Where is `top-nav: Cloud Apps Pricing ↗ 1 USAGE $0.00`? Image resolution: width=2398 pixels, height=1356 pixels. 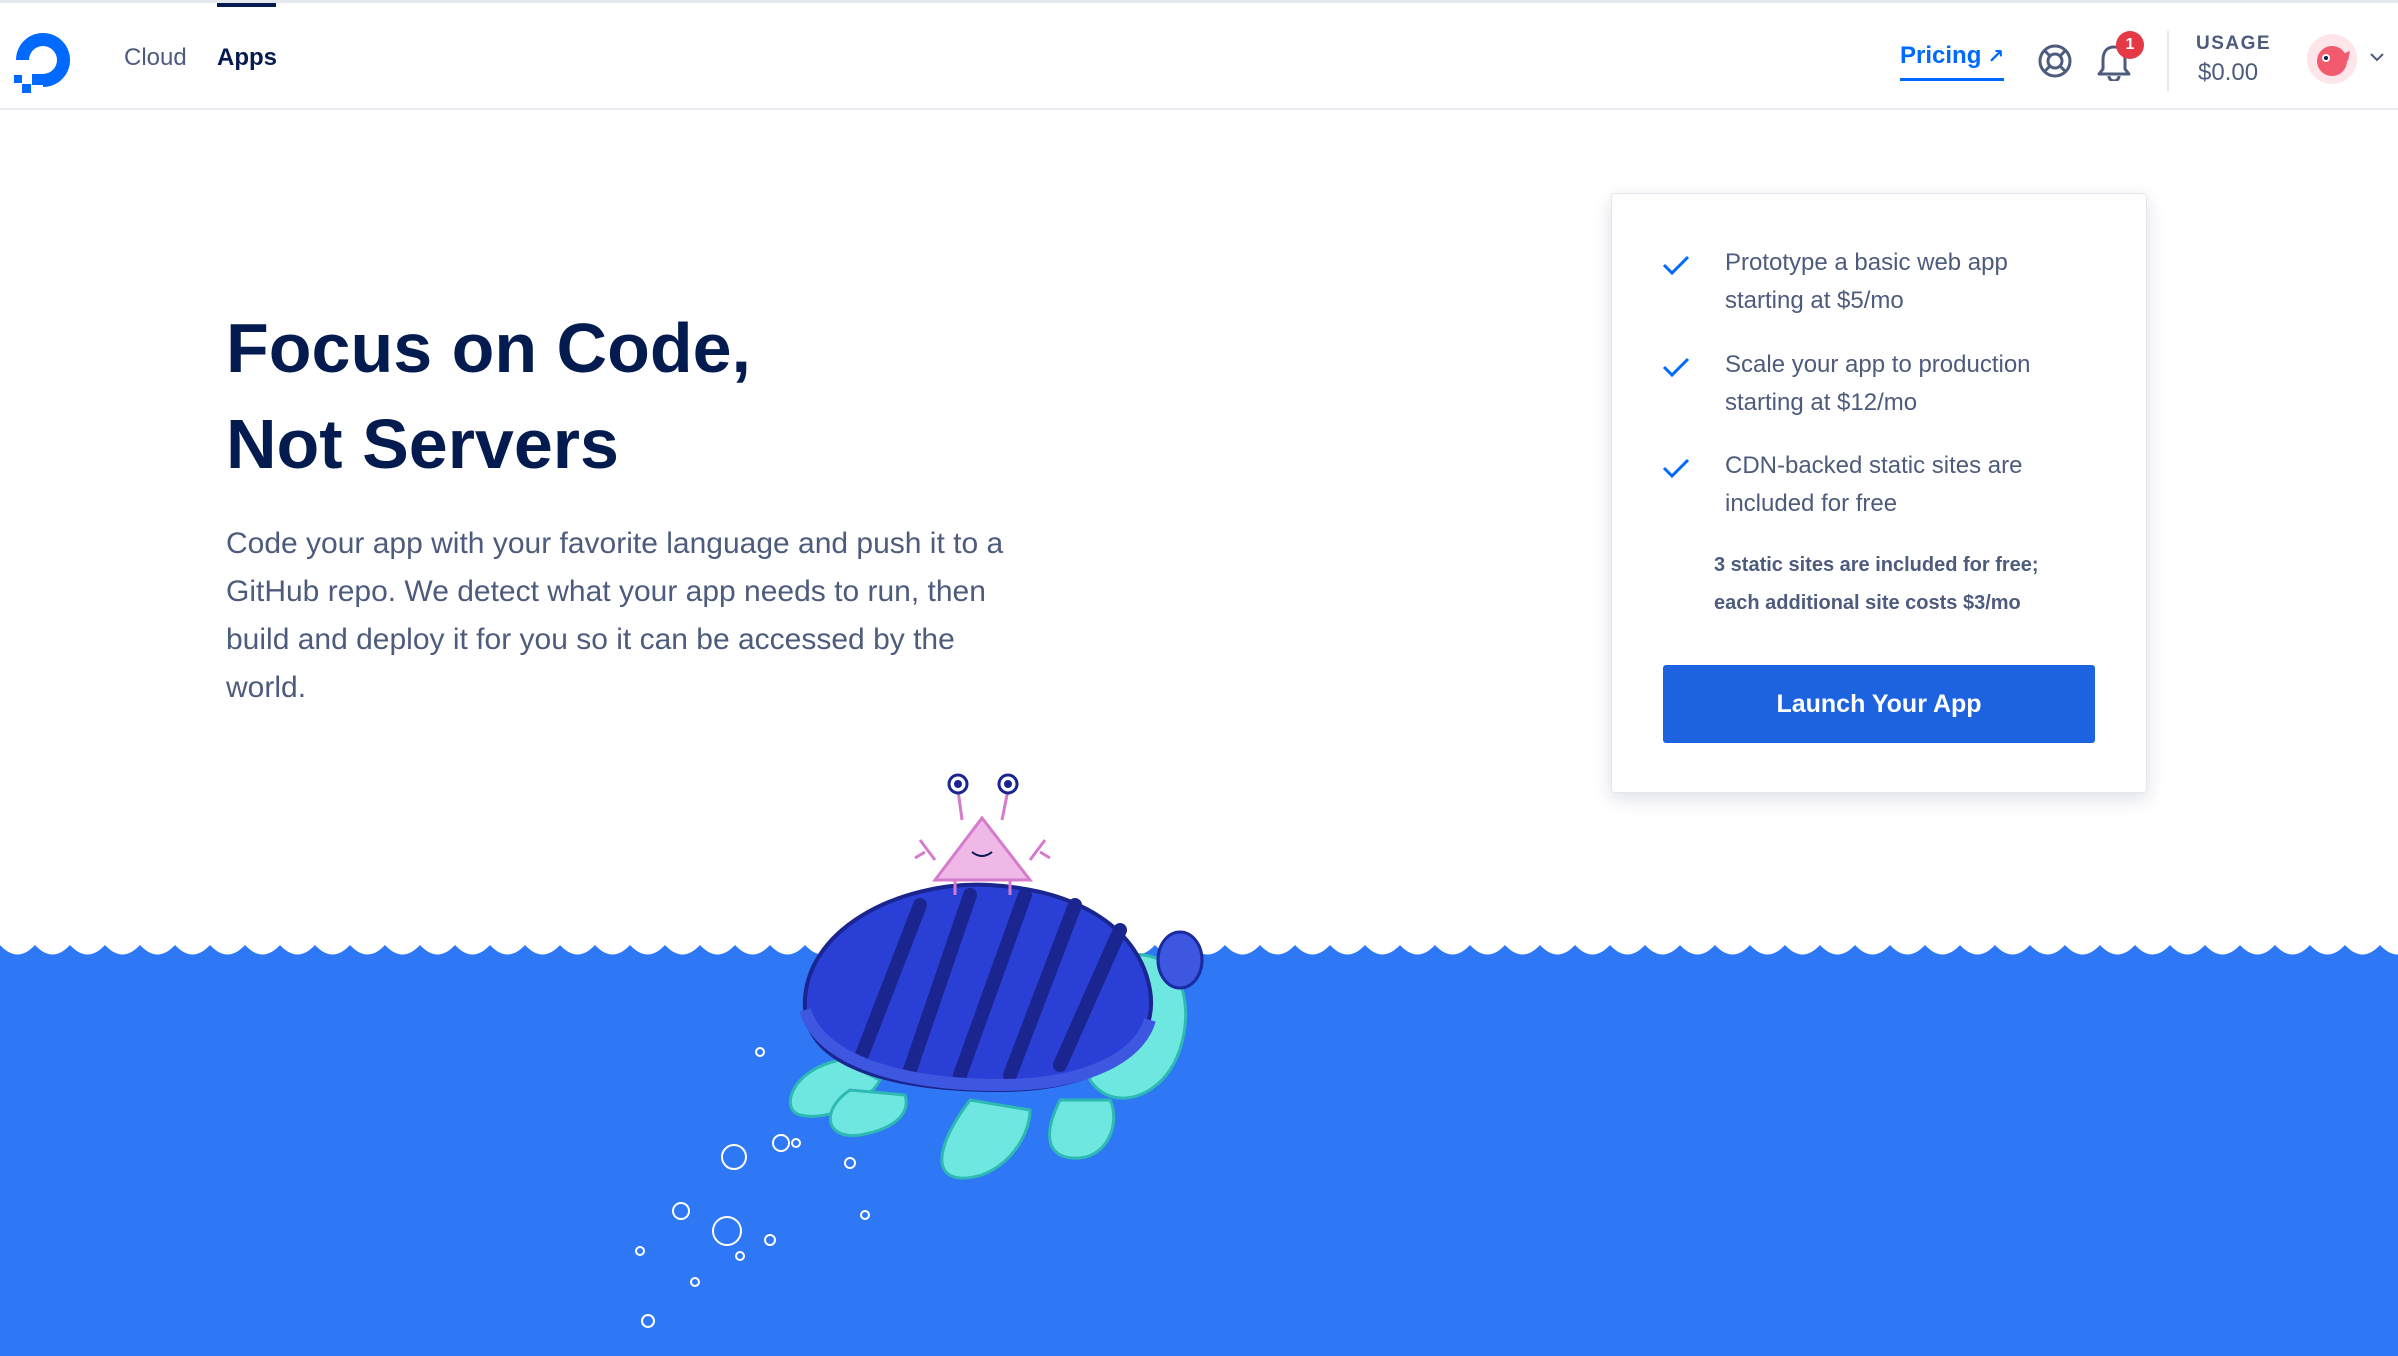 top-nav: Cloud Apps Pricing ↗ 1 USAGE $0.00 is located at coordinates (1199, 55).